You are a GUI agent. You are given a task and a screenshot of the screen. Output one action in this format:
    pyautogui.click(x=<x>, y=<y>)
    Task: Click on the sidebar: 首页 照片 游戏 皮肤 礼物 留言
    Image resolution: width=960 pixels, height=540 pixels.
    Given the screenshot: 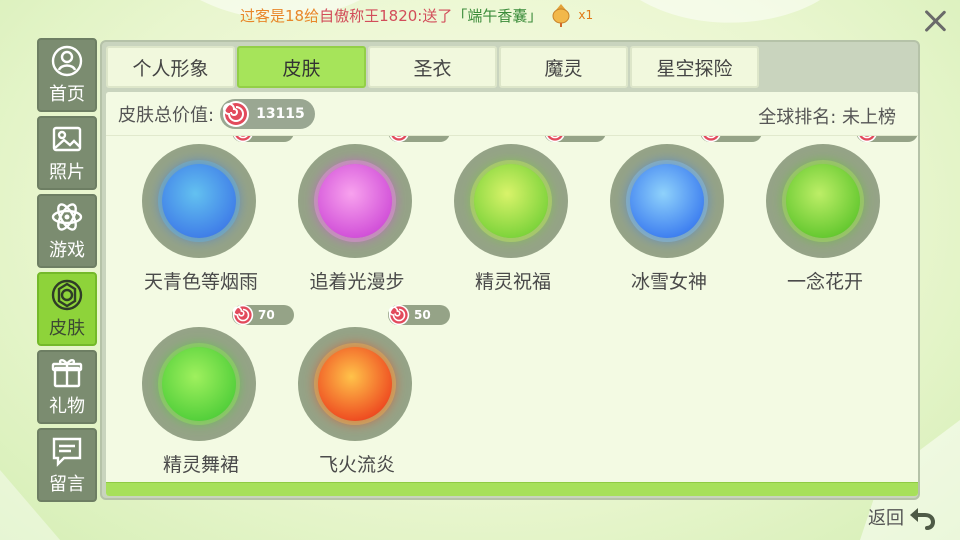 What is the action you would take?
    pyautogui.click(x=67, y=272)
    